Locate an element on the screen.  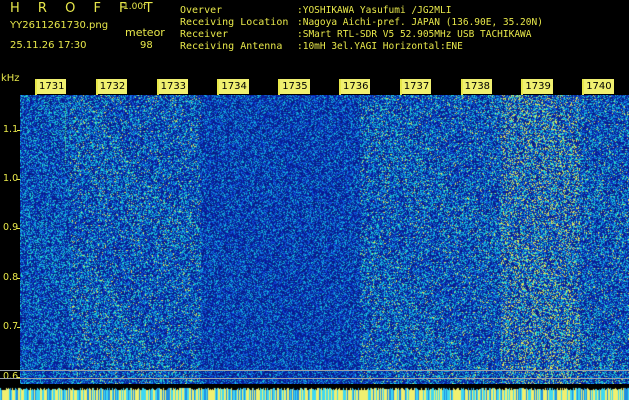
time-mark-label: 1739 is located at coordinates (538, 86).